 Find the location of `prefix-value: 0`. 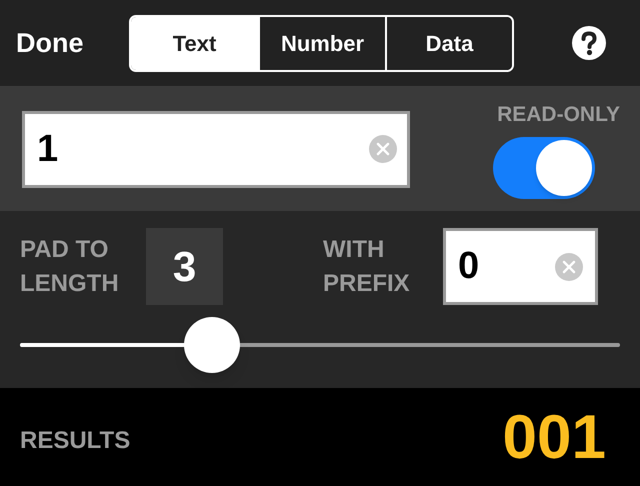

prefix-value: 0 is located at coordinates (469, 266).